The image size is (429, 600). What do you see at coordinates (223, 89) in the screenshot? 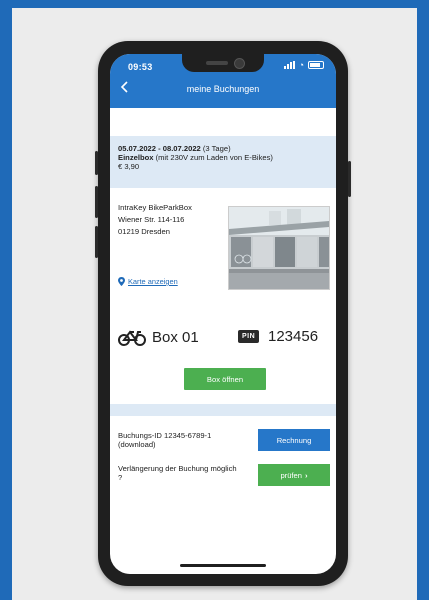
I see `page-title: meine Buchungen` at bounding box center [223, 89].